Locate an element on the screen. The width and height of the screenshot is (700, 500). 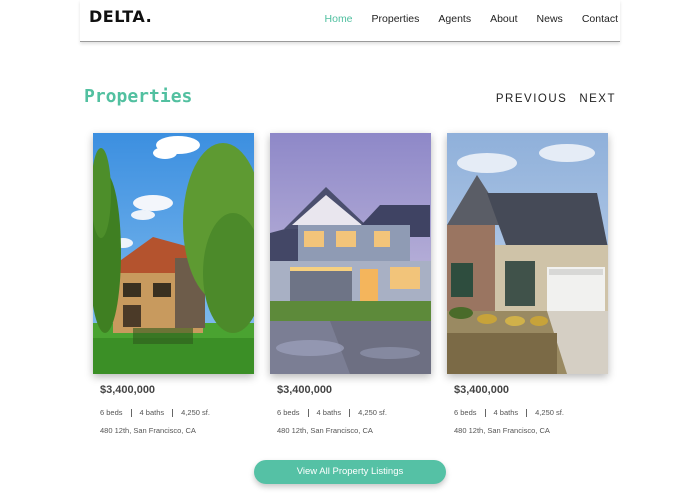
brick-house-with-trees-image is located at coordinates (173, 253).